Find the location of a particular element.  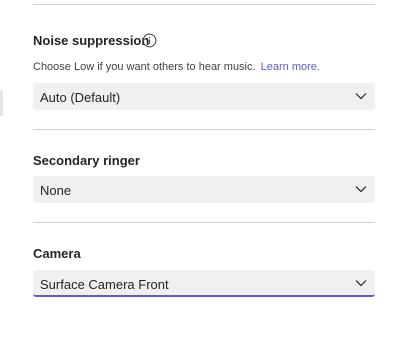

camera-dropdown: Surface Camera Front is located at coordinates (204, 283).